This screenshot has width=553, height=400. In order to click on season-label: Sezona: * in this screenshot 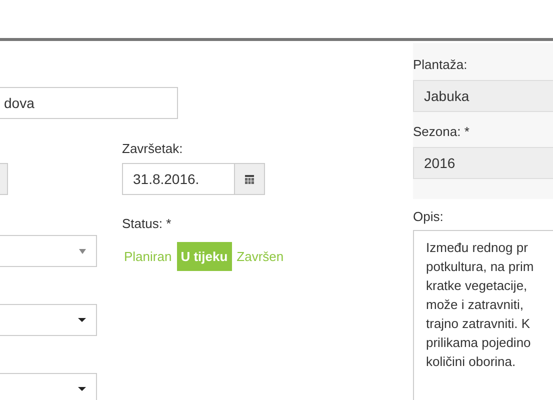, I will do `click(441, 131)`.